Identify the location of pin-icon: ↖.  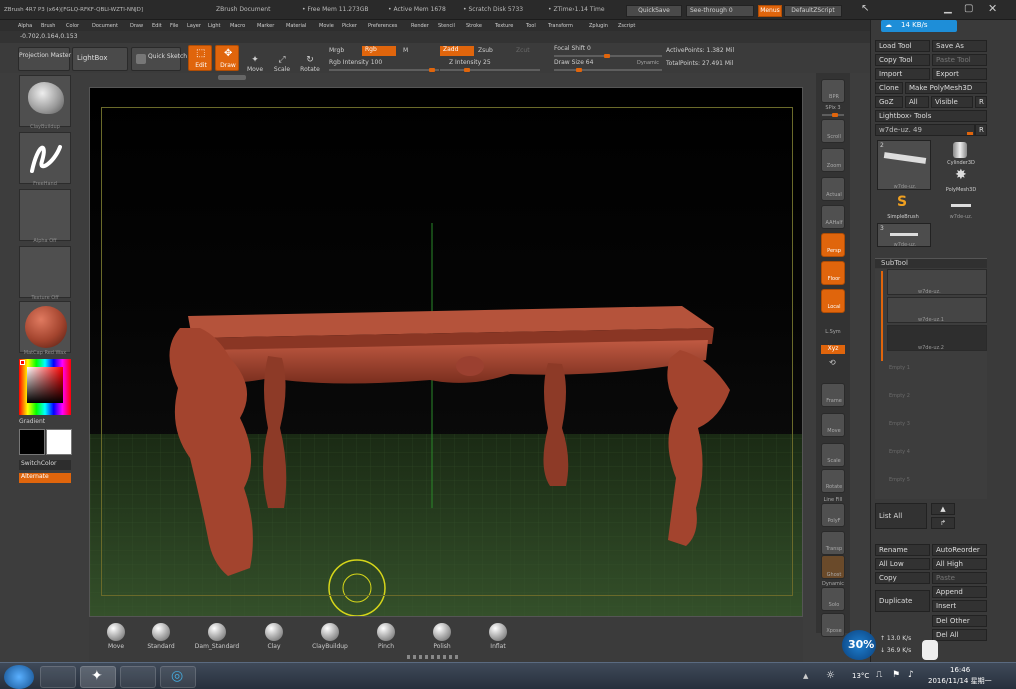
(865, 8).